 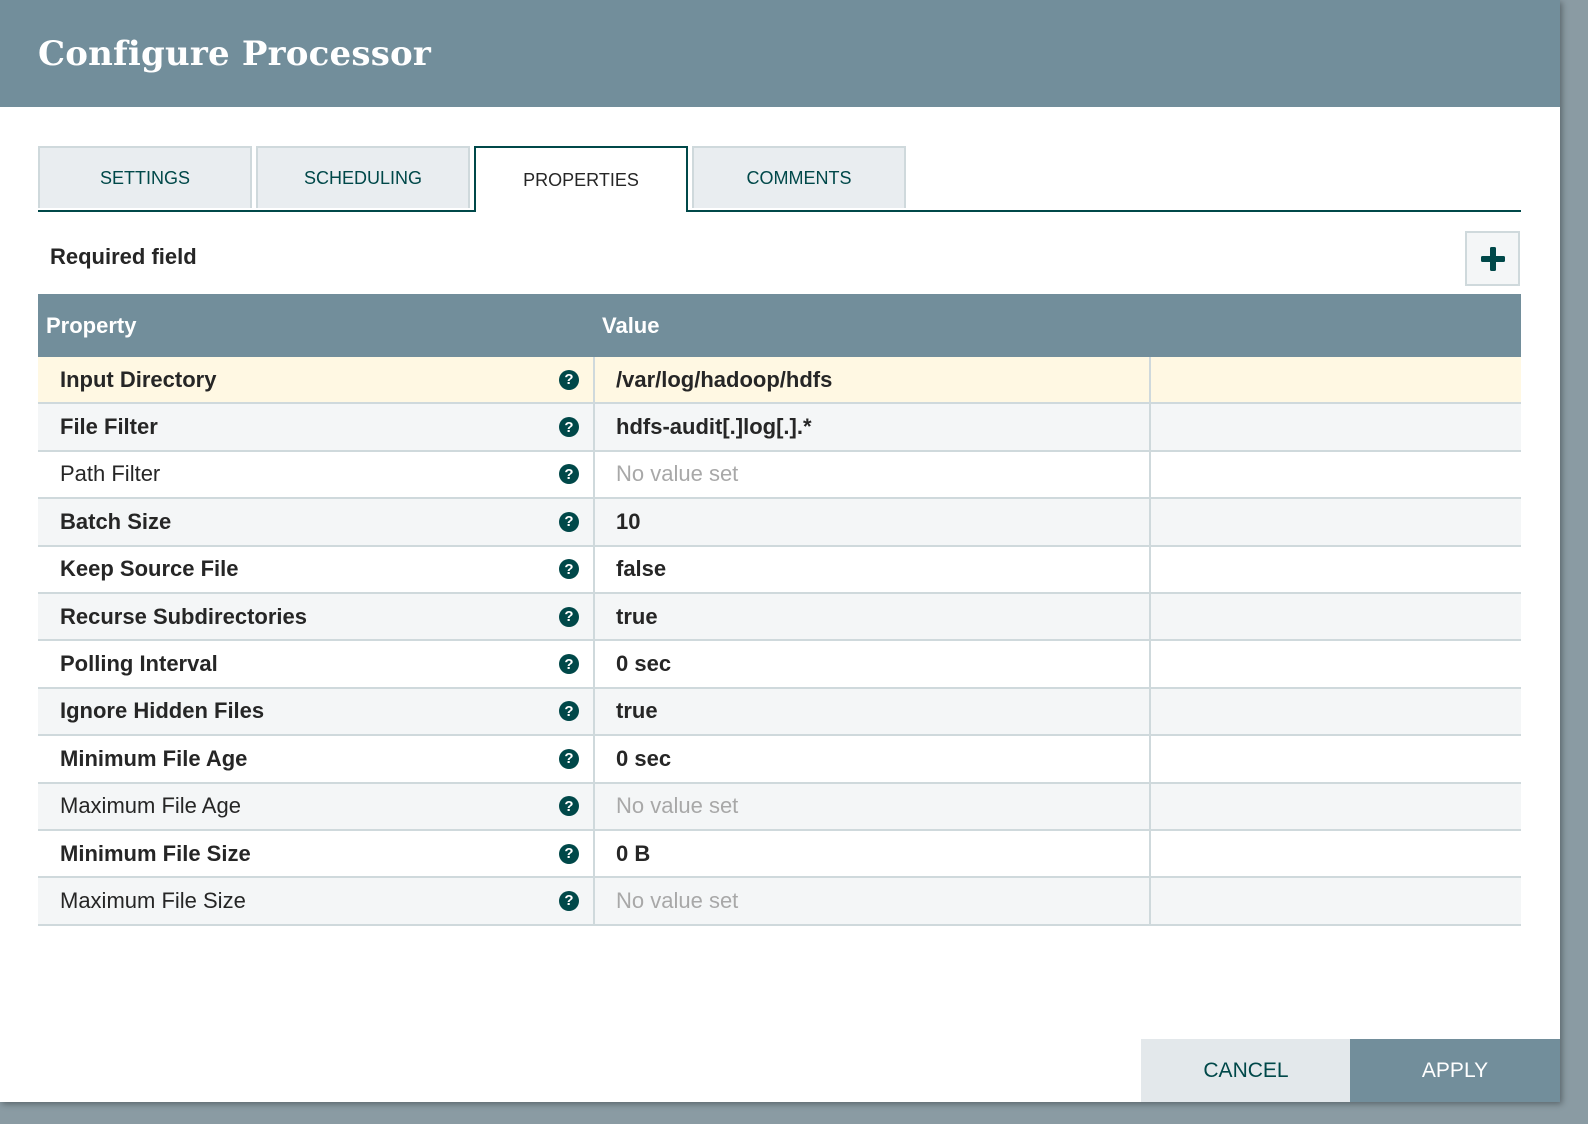 What do you see at coordinates (872, 426) in the screenshot?
I see `property-value-cell: hdfs-audit[.]log[.].*` at bounding box center [872, 426].